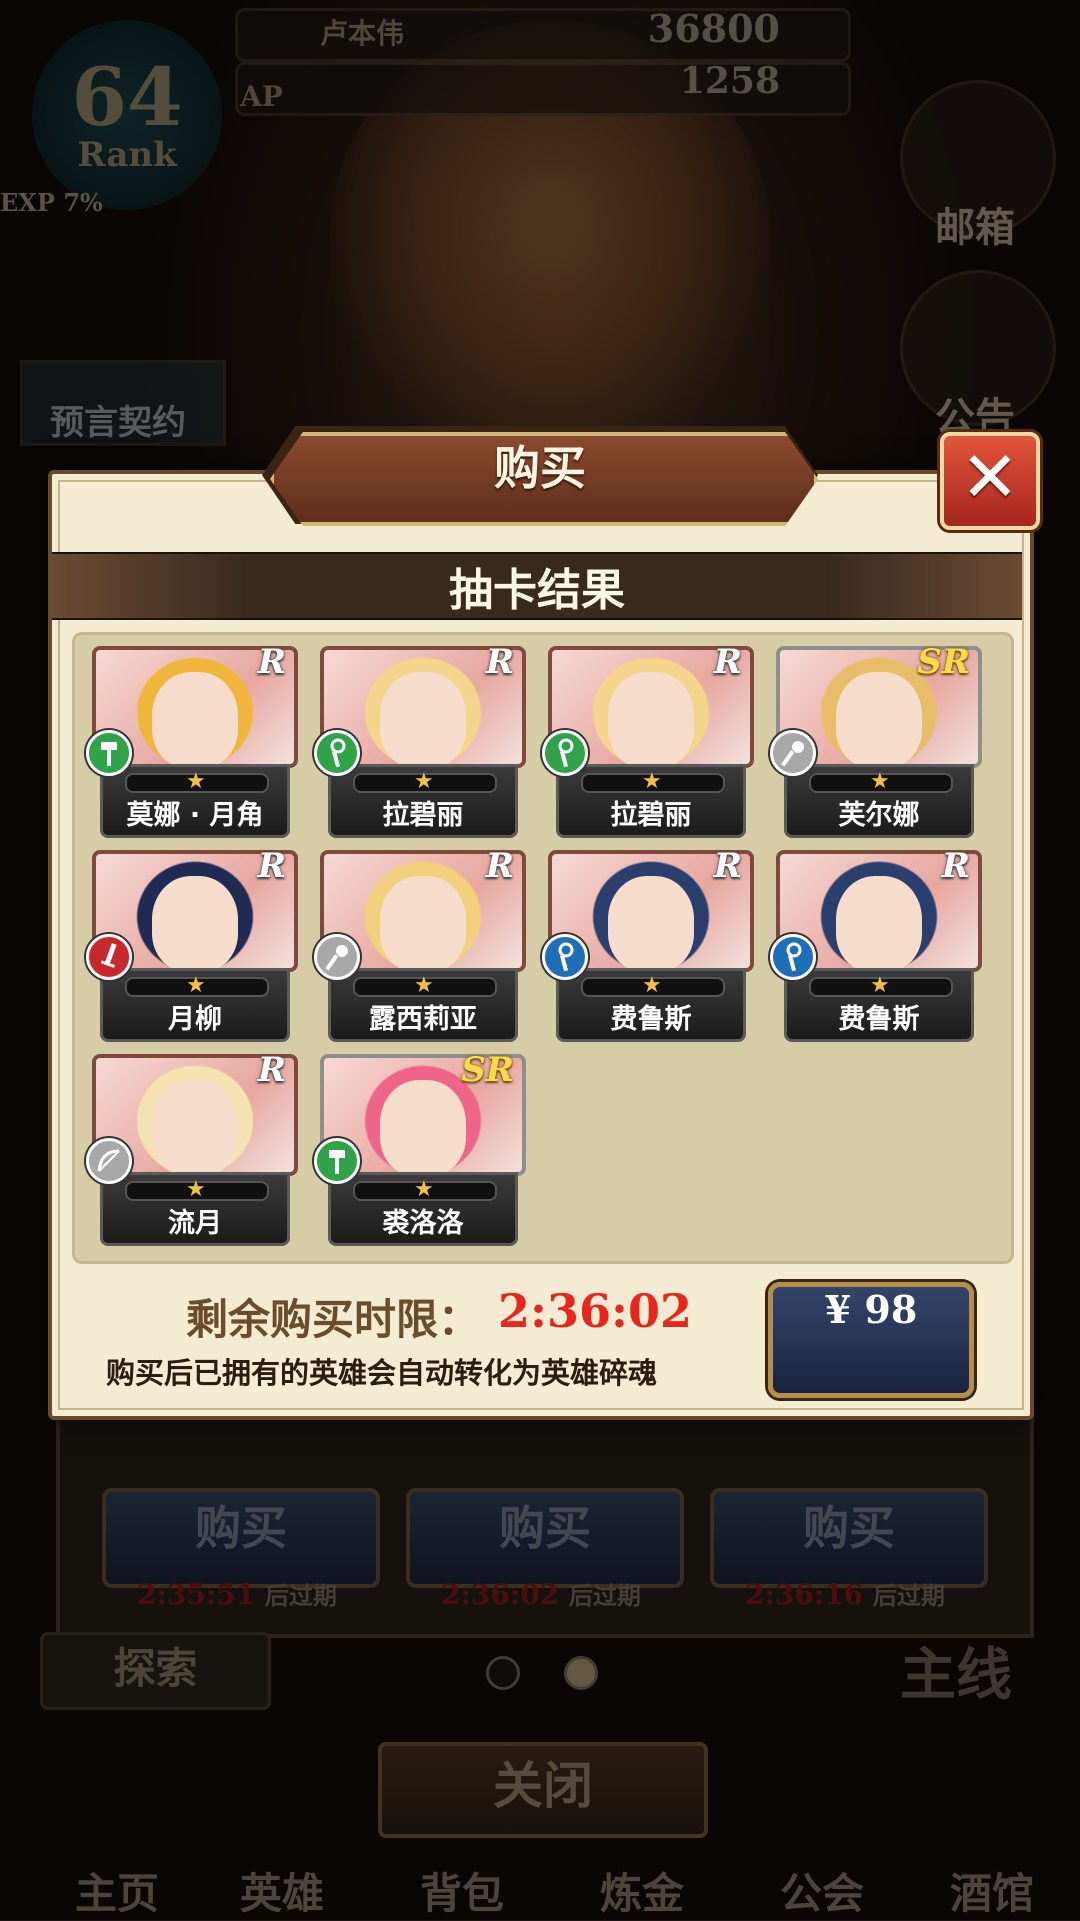  I want to click on result-header-label: 抽卡结果, so click(537, 590).